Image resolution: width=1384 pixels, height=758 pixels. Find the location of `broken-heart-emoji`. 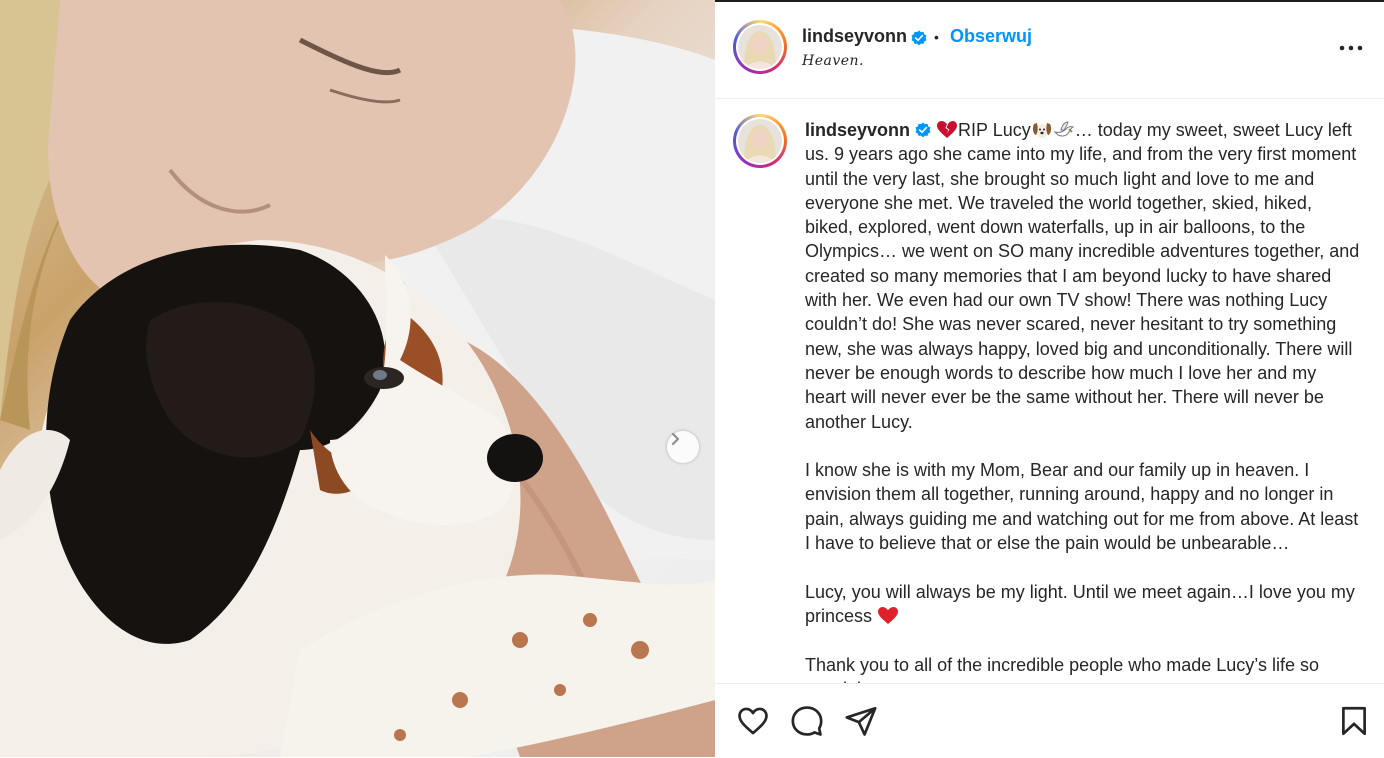

broken-heart-emoji is located at coordinates (947, 129).